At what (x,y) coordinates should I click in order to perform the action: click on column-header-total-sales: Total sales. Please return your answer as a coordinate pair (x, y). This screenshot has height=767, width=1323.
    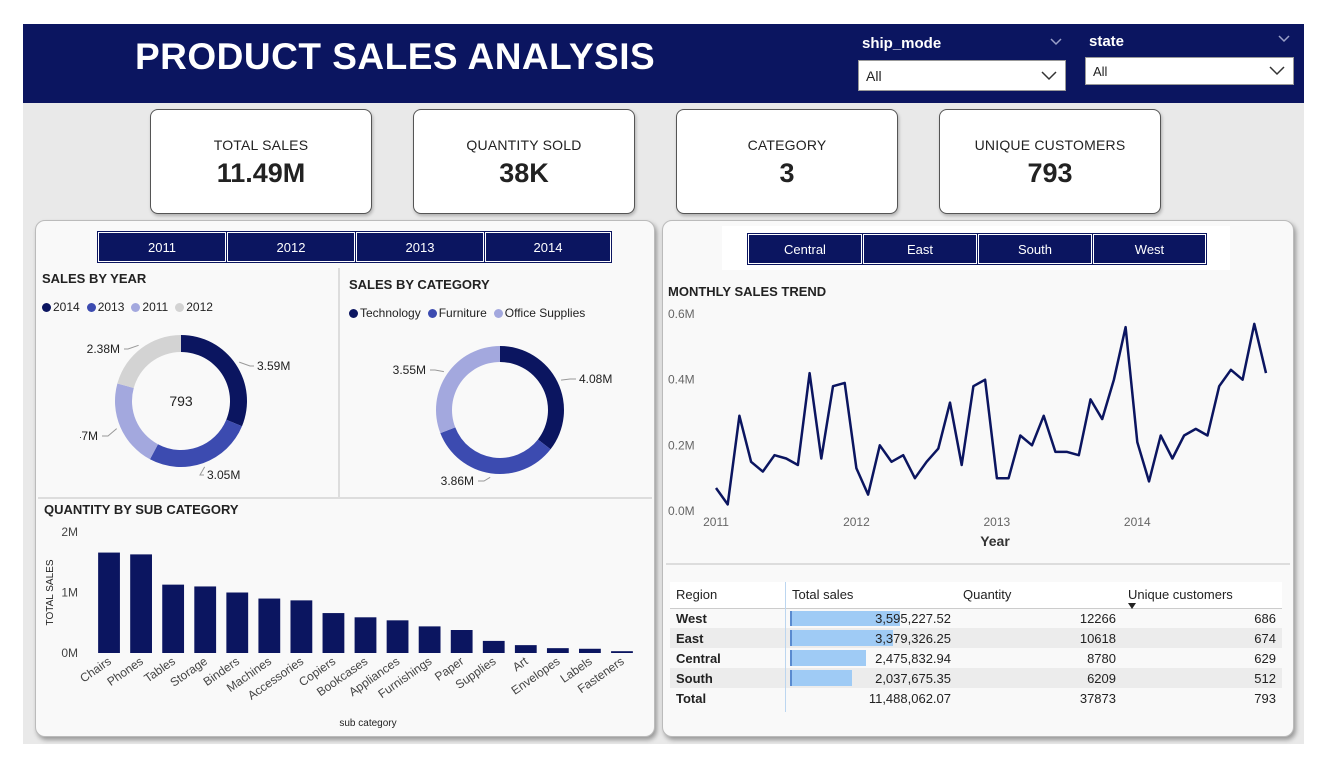
    Looking at the image, I should click on (871, 595).